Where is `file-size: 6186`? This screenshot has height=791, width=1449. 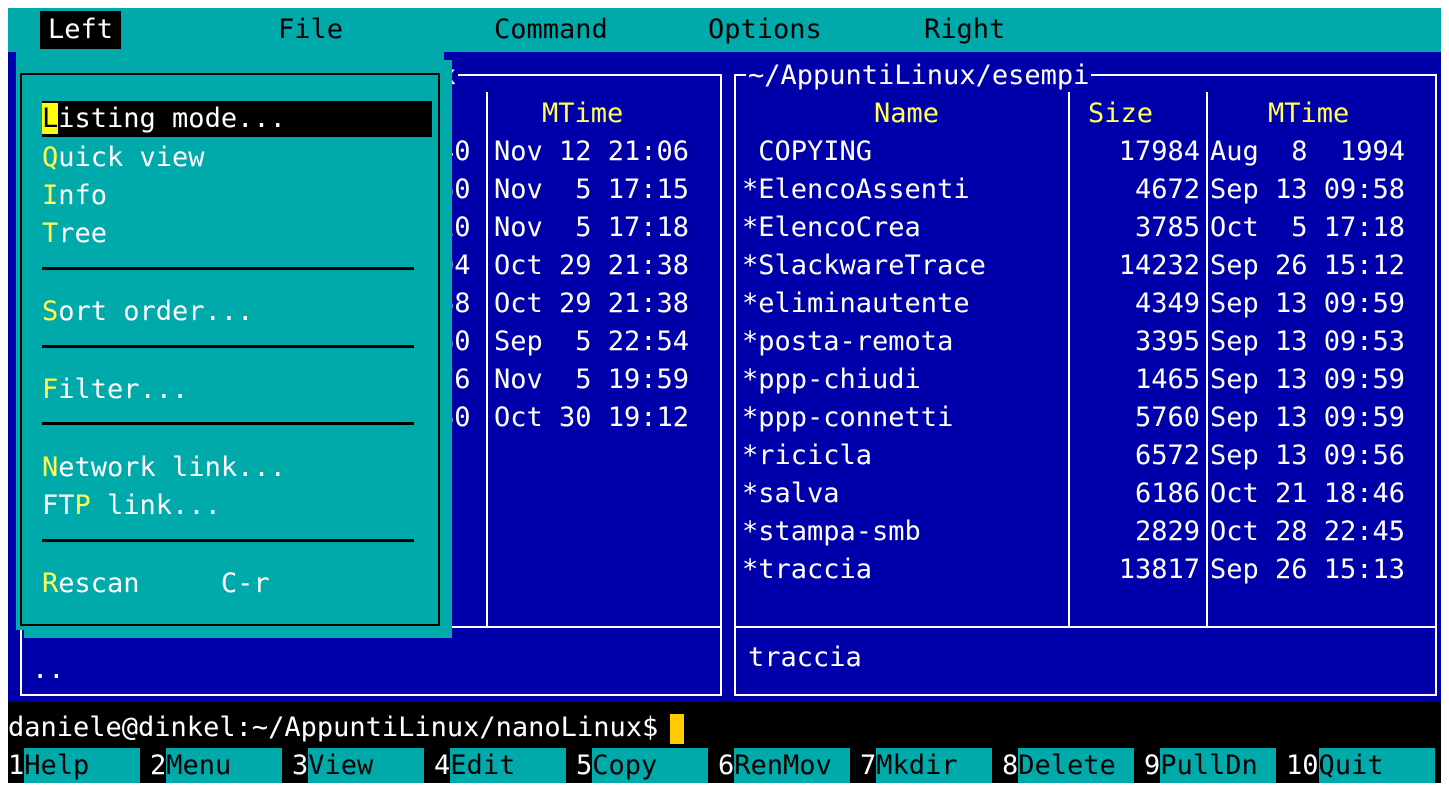
file-size: 6186 is located at coordinates (1167, 493).